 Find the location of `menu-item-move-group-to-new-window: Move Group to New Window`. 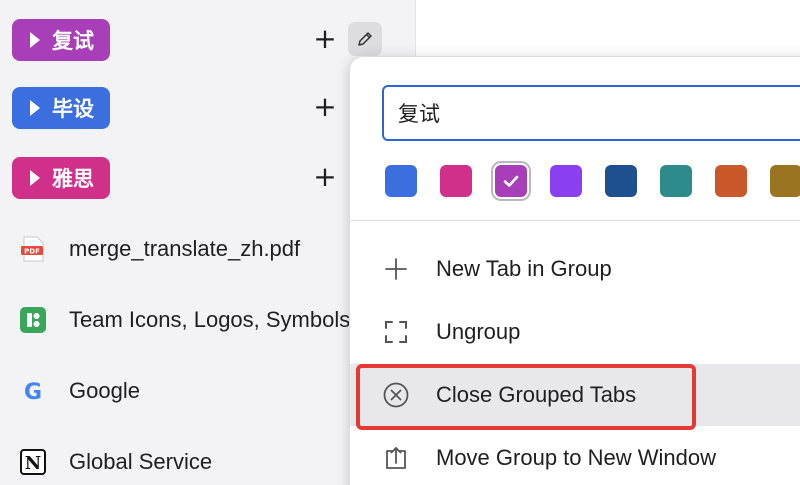

menu-item-move-group-to-new-window: Move Group to New Window is located at coordinates (575, 456).